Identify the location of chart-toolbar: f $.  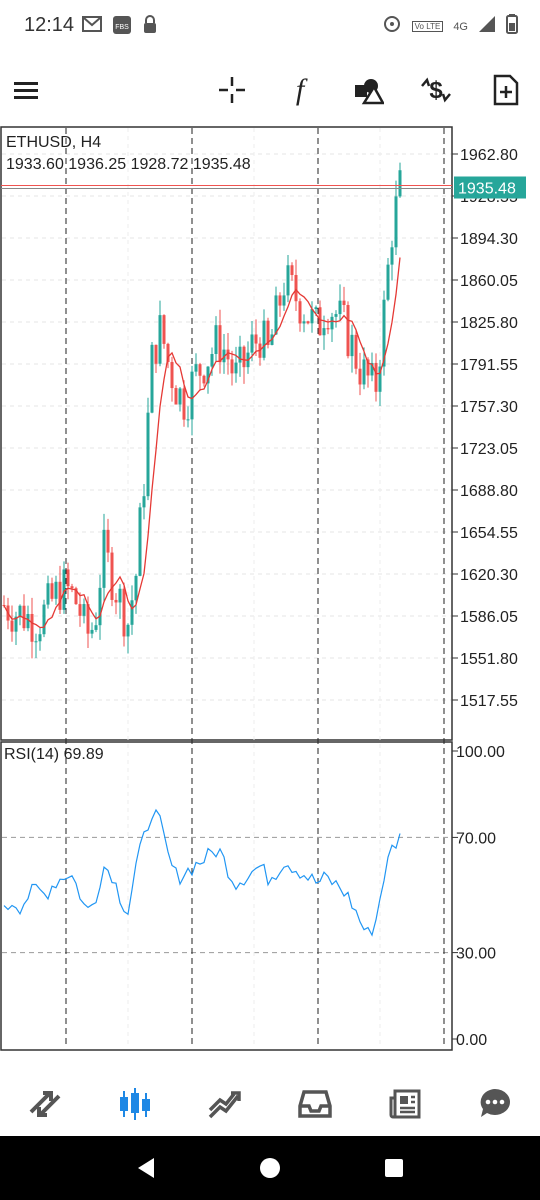
(270, 90).